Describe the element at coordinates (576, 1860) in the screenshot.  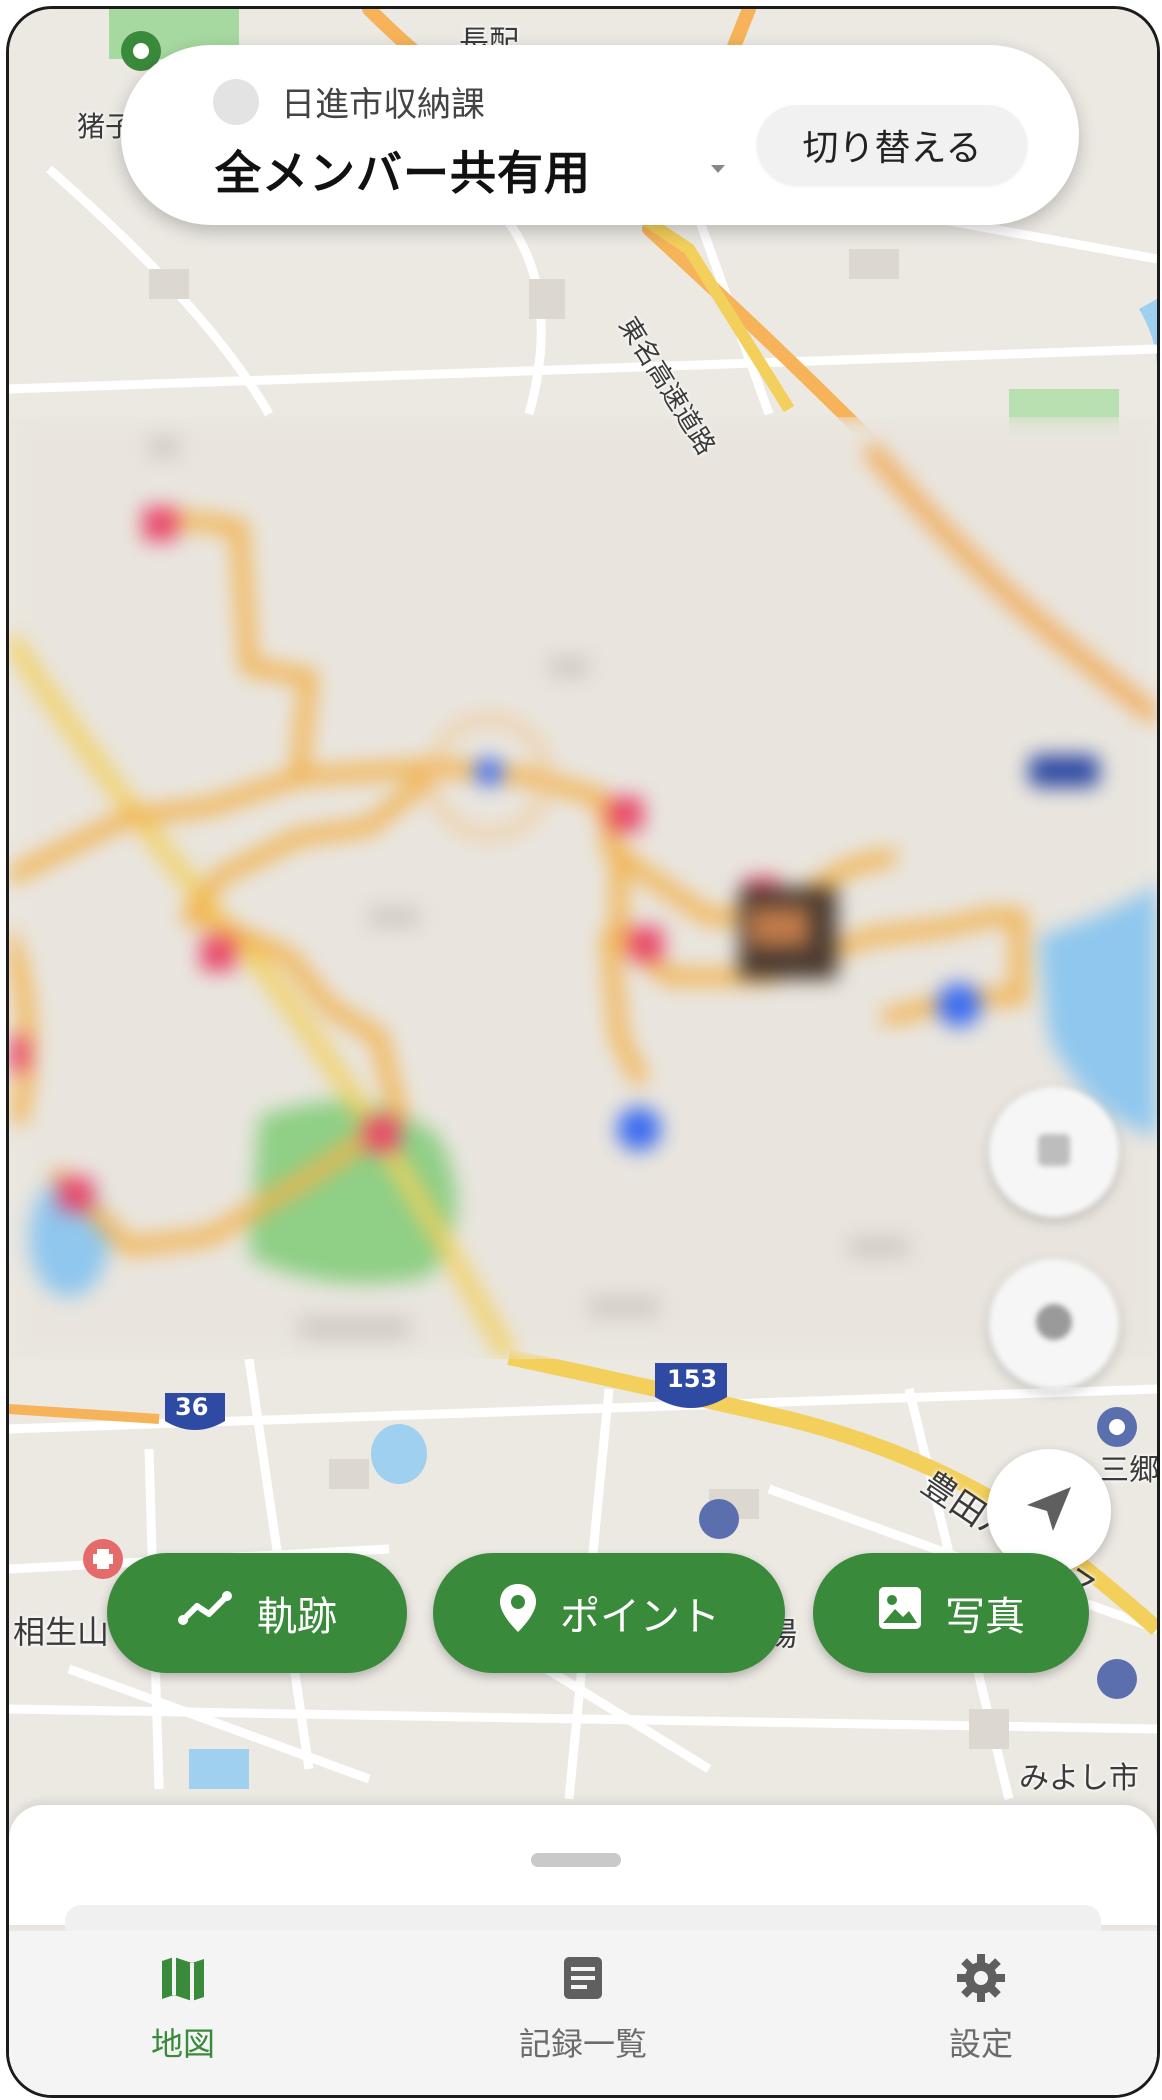
I see `sheet-drag-handle` at that location.